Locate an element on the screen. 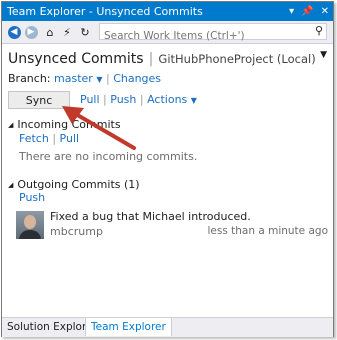 The image size is (337, 340). avatar-head is located at coordinates (30, 222).